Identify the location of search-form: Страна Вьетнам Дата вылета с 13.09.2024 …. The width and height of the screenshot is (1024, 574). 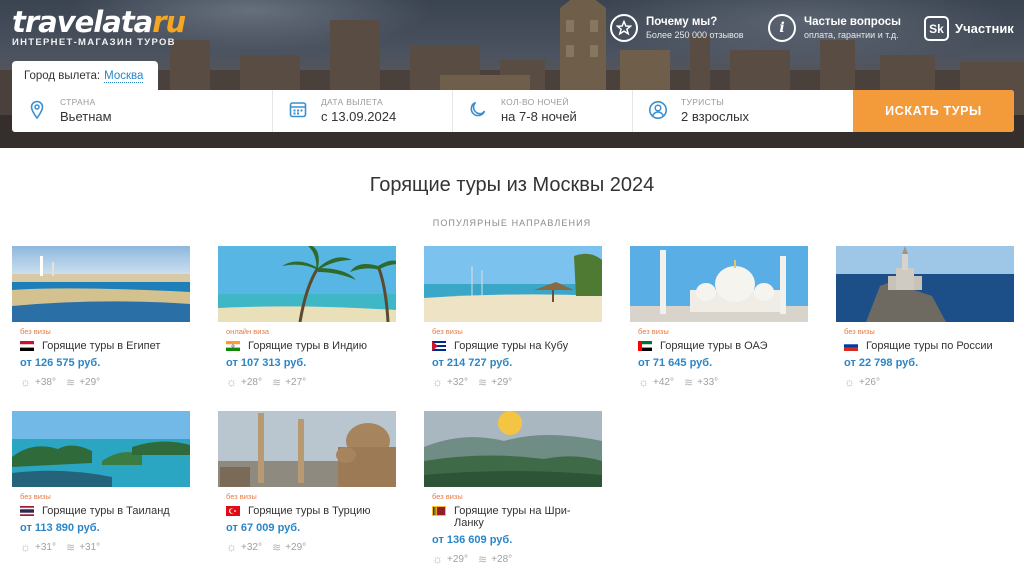
(513, 111).